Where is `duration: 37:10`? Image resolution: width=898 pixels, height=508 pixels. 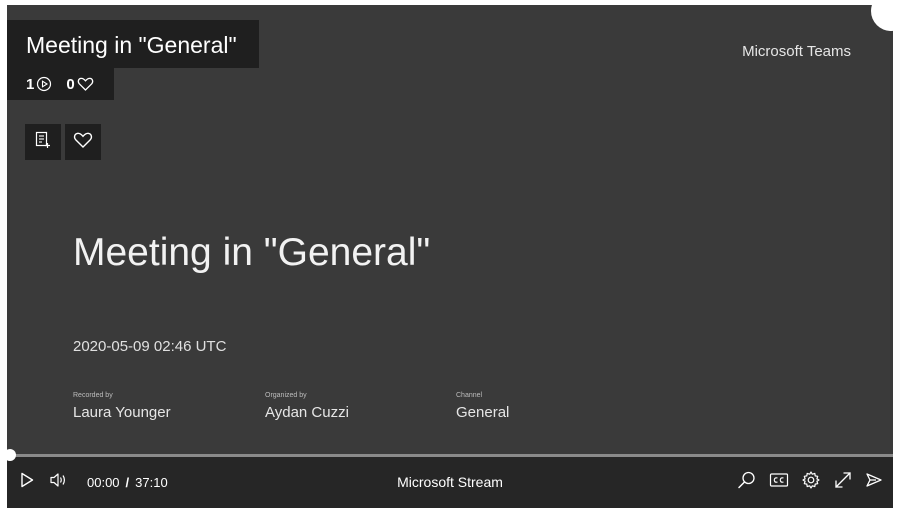 duration: 37:10 is located at coordinates (151, 482).